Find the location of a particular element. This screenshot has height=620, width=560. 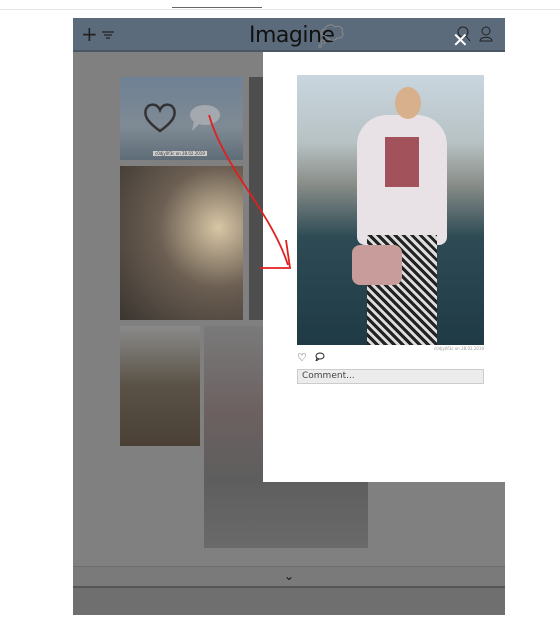

user-icon is located at coordinates (486, 36).